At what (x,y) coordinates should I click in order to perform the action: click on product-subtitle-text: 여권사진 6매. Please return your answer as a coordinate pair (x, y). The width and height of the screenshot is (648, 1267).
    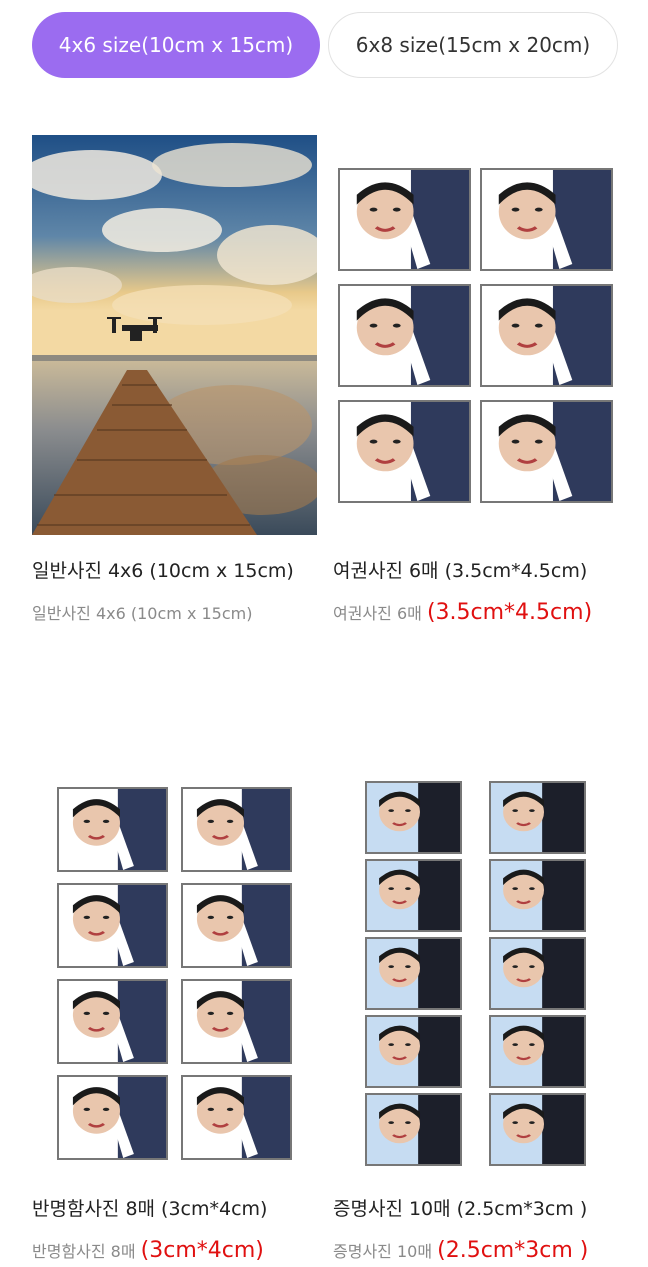
    Looking at the image, I should click on (380, 613).